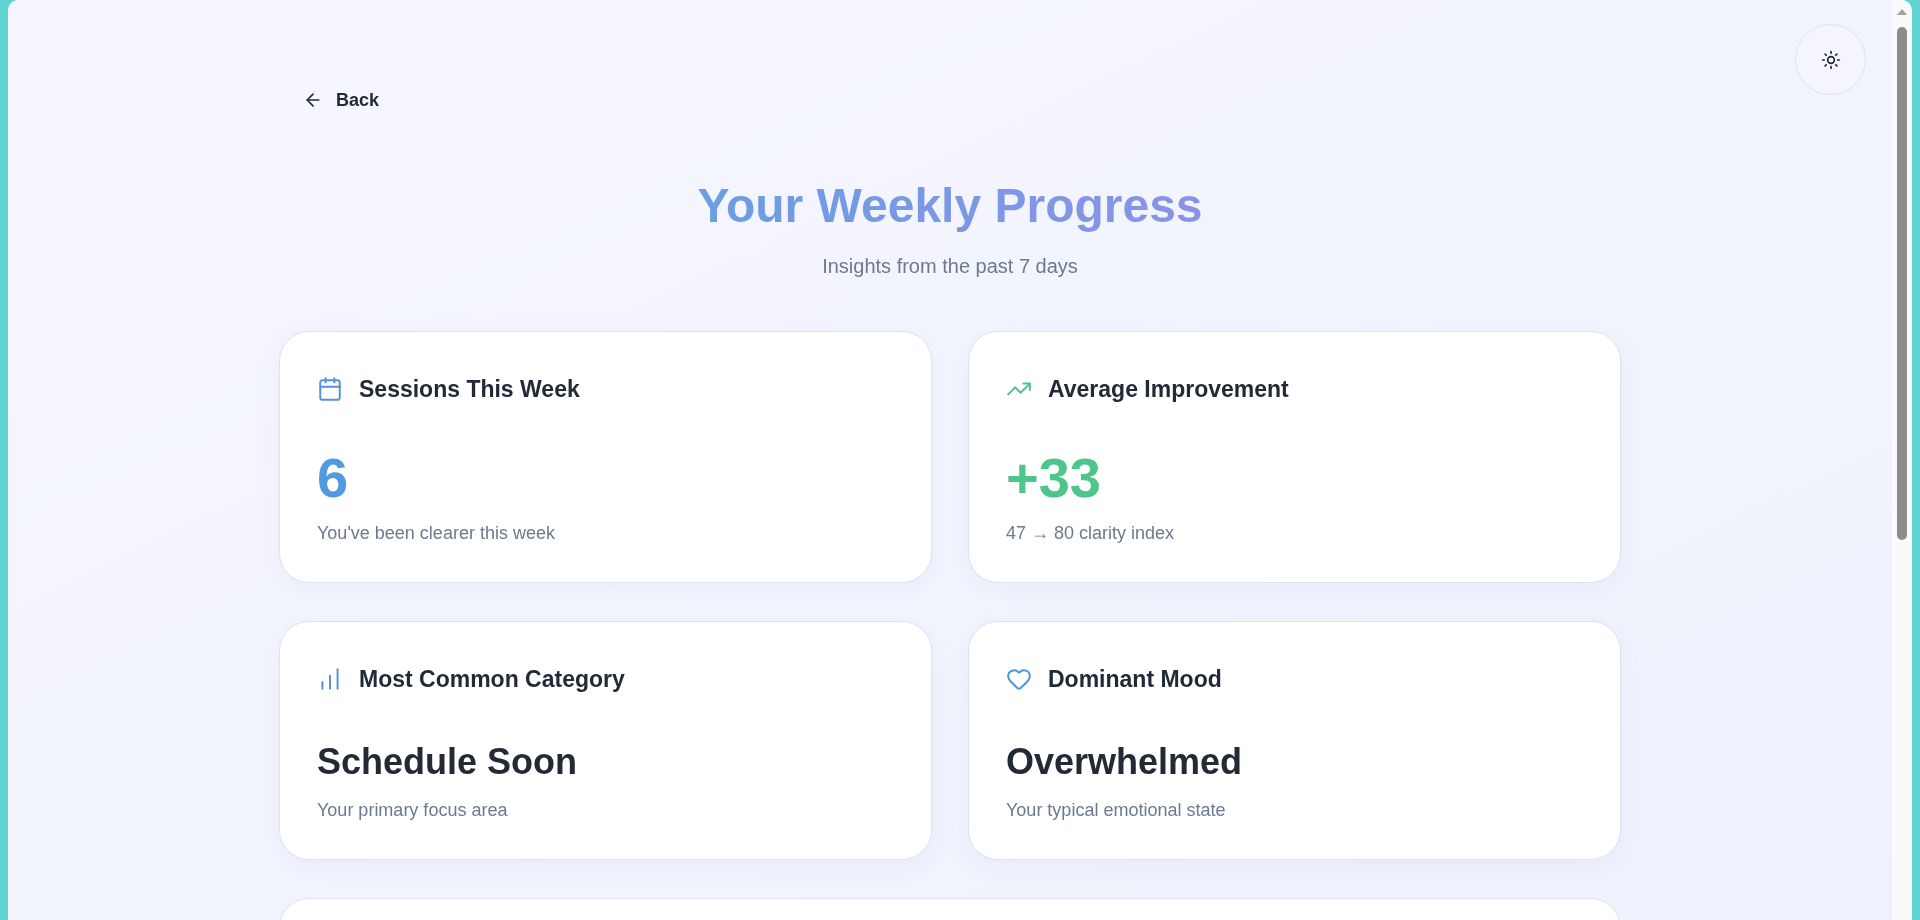  What do you see at coordinates (447, 761) in the screenshot?
I see `stat-value: Schedule Soon` at bounding box center [447, 761].